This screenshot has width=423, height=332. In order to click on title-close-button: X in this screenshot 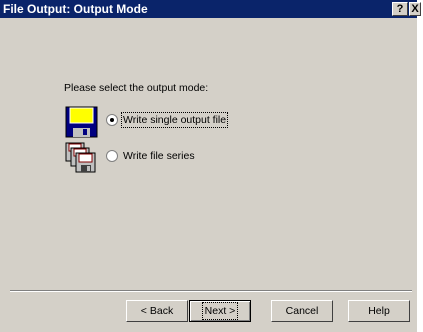, I will do `click(415, 9)`.